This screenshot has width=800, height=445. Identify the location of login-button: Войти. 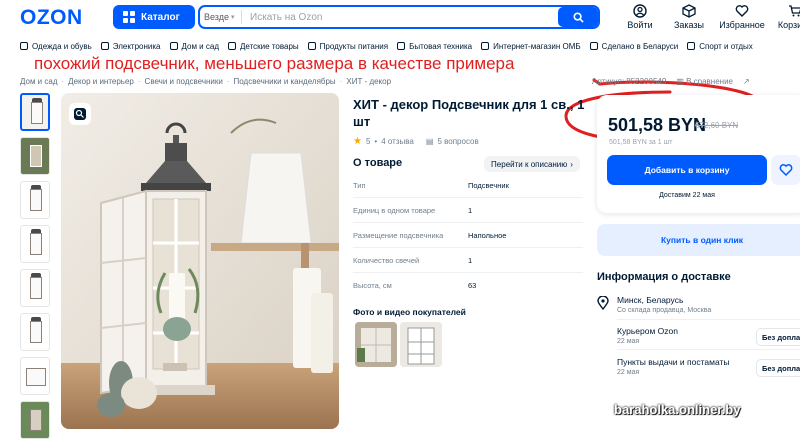
(640, 17).